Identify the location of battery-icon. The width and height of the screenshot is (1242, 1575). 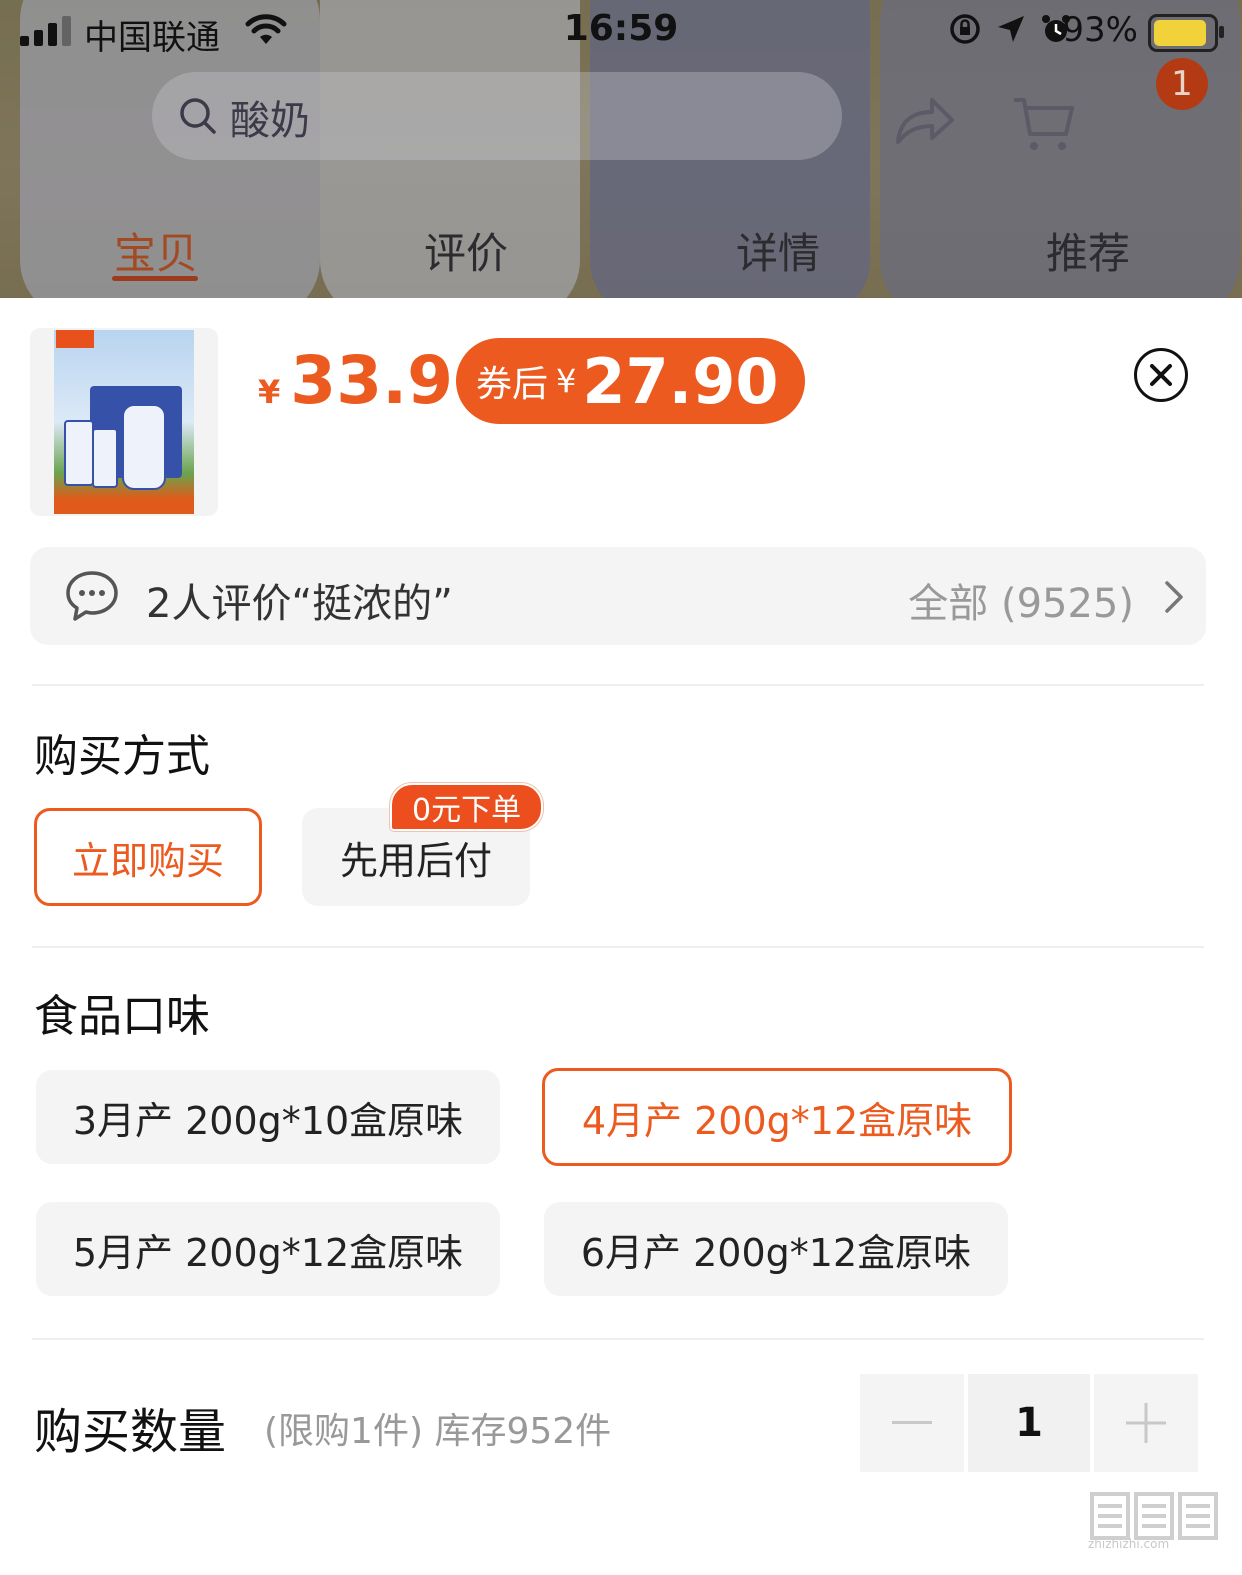
(1186, 33).